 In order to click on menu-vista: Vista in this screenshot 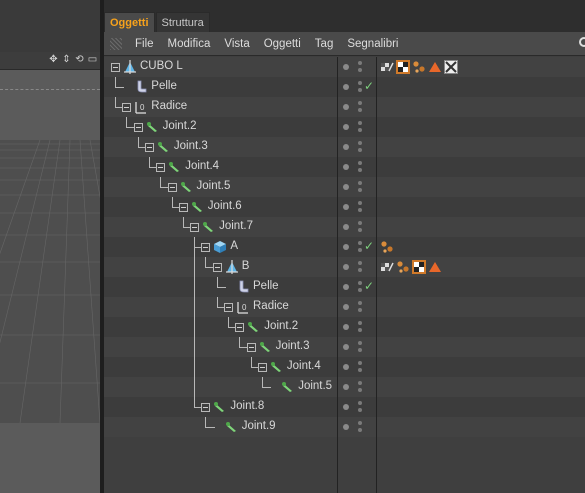, I will do `click(236, 44)`.